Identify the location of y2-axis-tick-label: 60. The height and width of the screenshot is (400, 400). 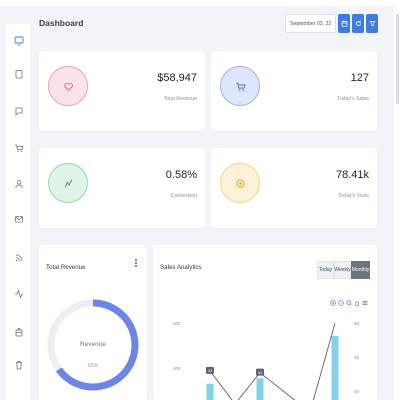
(357, 323).